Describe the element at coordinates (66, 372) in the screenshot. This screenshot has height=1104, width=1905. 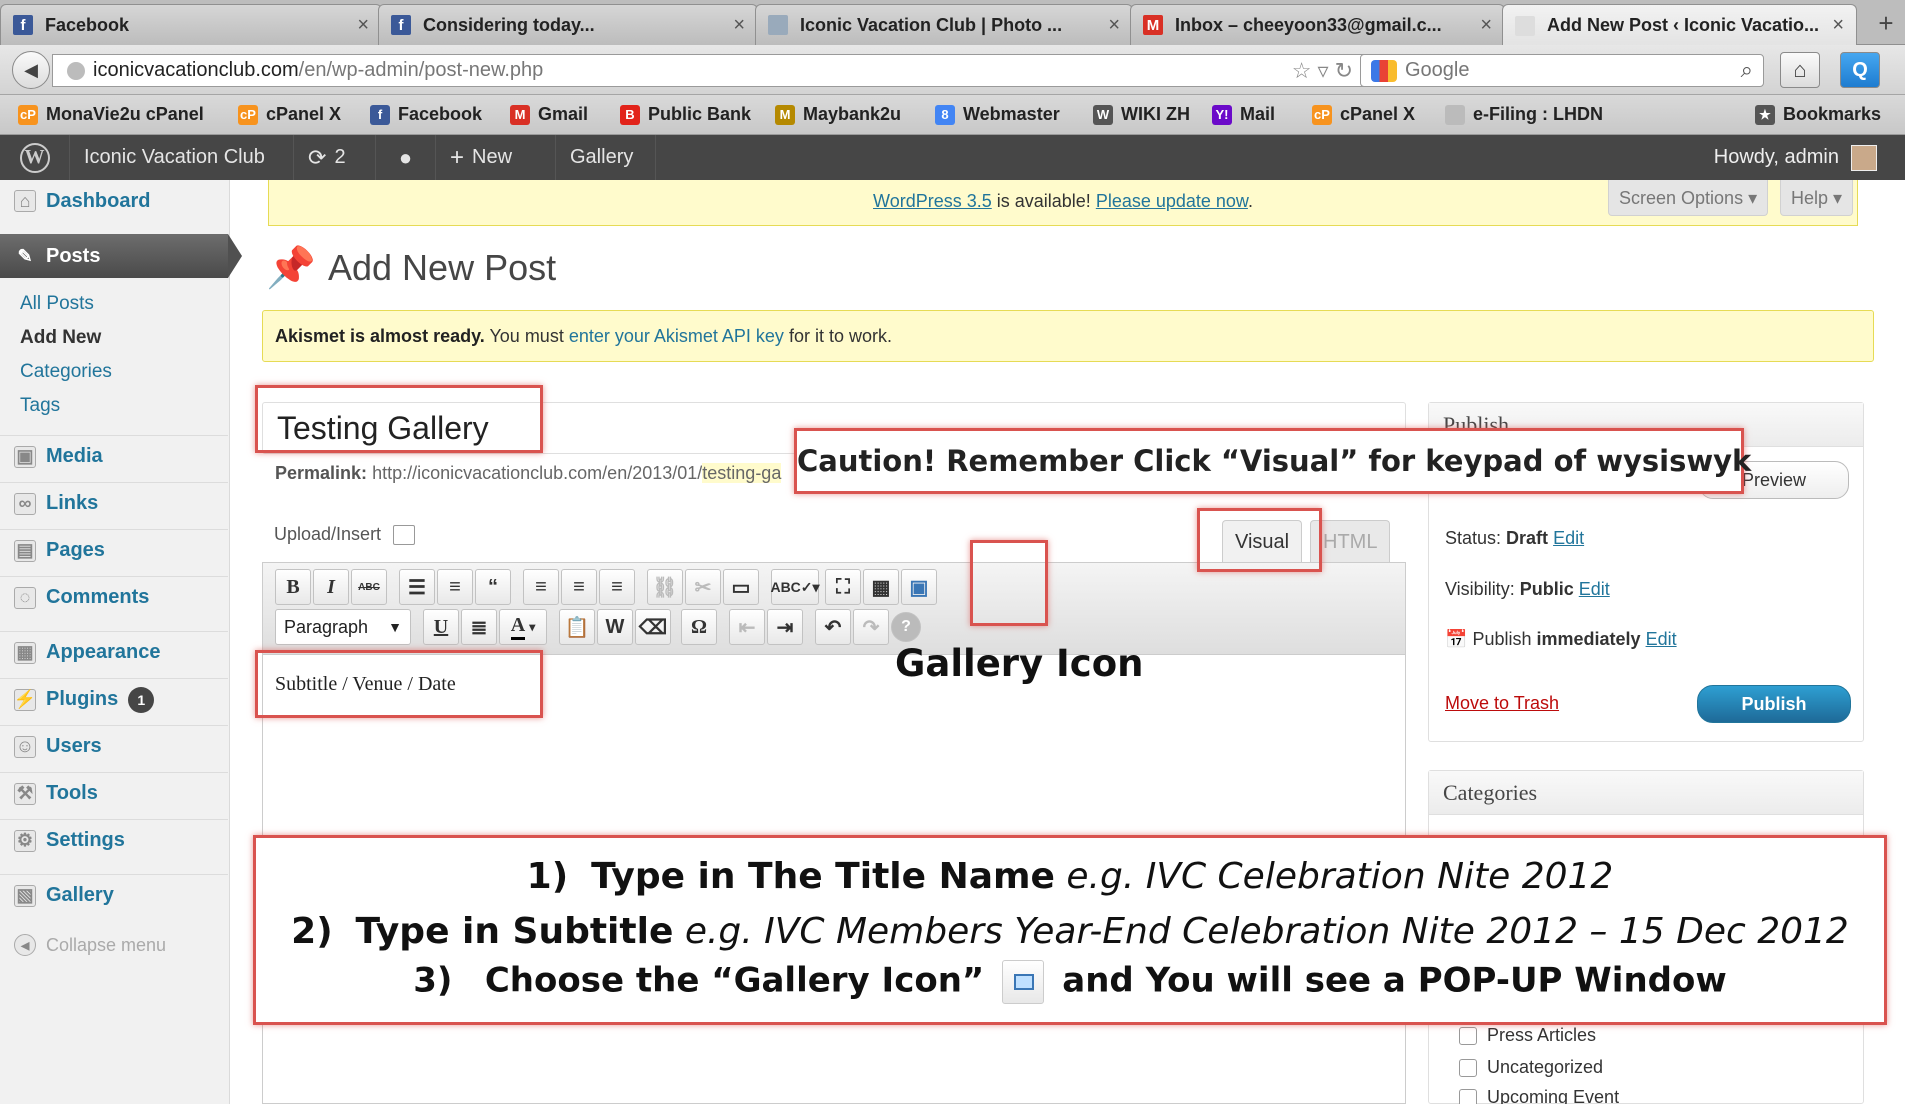
I see `sidebar-sub-categories: Categories` at that location.